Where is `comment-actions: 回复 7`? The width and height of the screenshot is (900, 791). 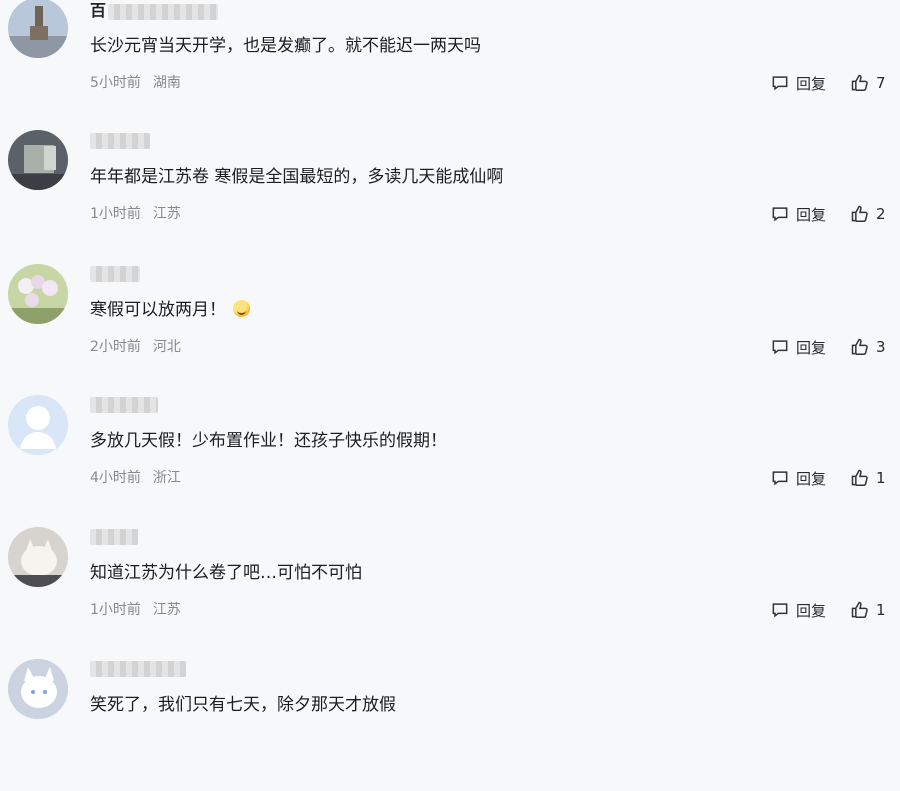
comment-actions: 回复 7 is located at coordinates (828, 83).